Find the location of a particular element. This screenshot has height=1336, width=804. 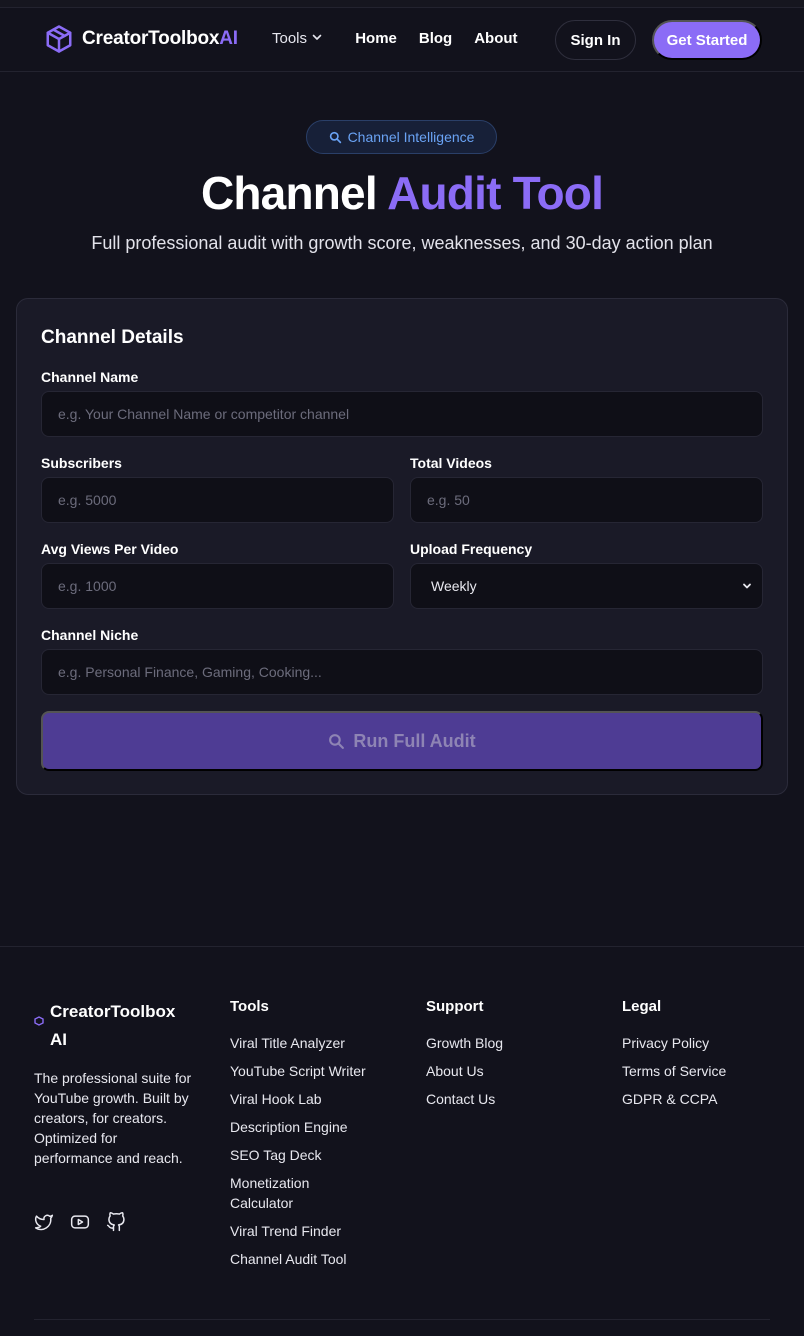

footer-link-growth-blog: Growth Blog is located at coordinates (506, 1043).